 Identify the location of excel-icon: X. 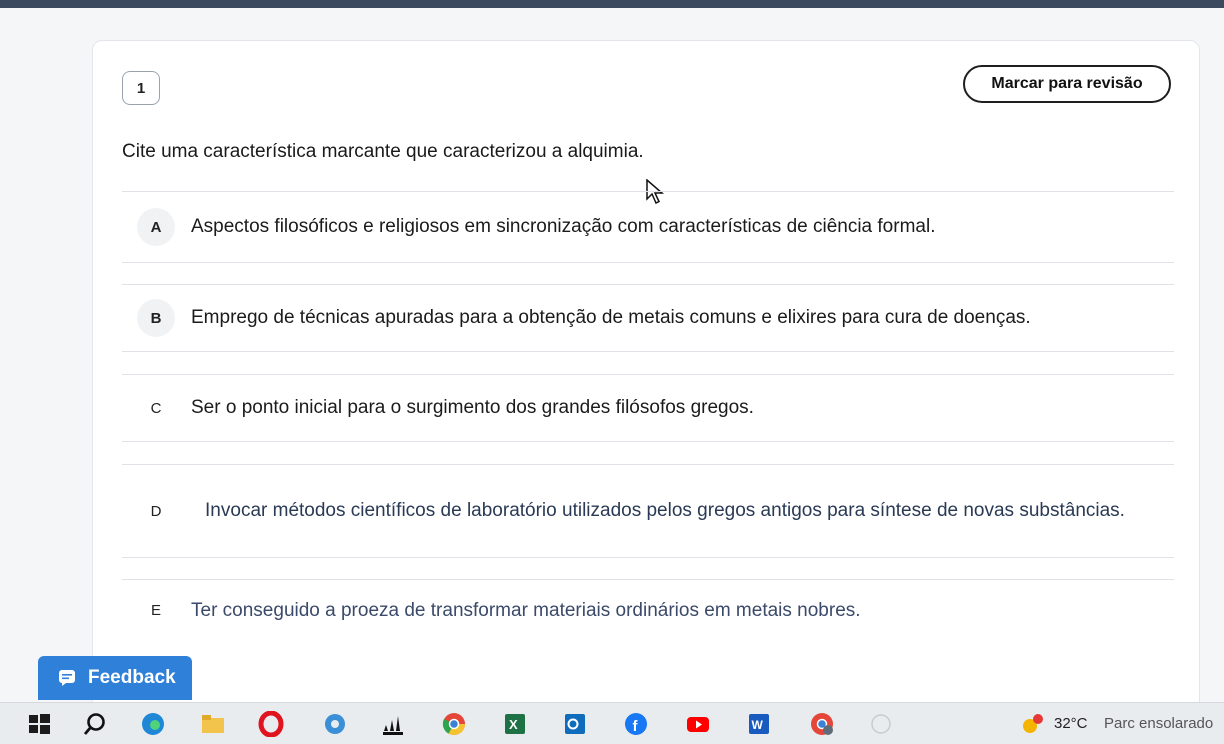
(515, 724).